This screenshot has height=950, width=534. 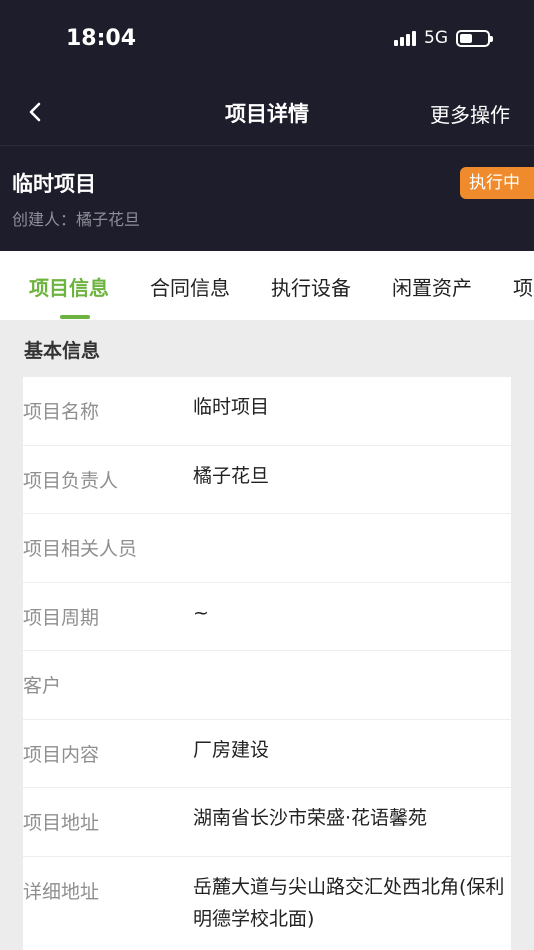 I want to click on tab-equipment: 执行设备, so click(x=311, y=286).